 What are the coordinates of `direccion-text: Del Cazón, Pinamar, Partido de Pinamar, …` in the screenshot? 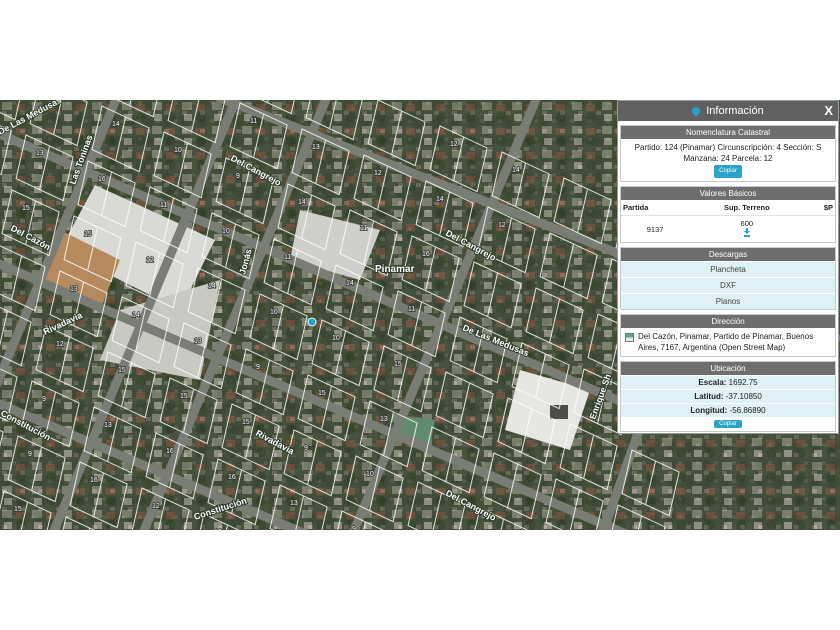 It's located at (726, 342).